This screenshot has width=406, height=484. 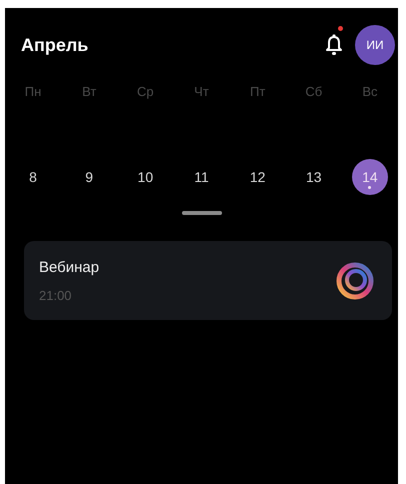 What do you see at coordinates (201, 91) in the screenshot?
I see `weekday-label: Чт` at bounding box center [201, 91].